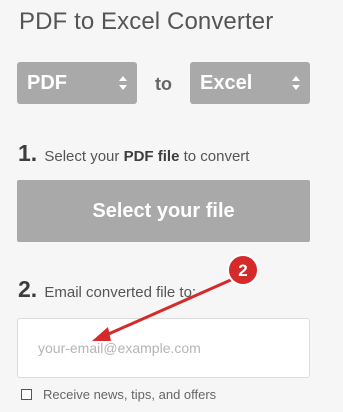 The height and width of the screenshot is (412, 343). Describe the element at coordinates (151, 156) in the screenshot. I see `step1-text-bold: PDF file` at that location.